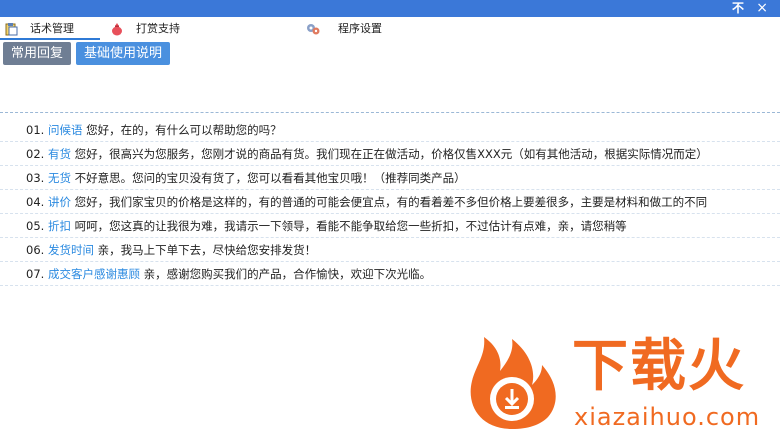  What do you see at coordinates (390, 130) in the screenshot?
I see `reply-row: 01. 问候语 您好，在的，有什么可以帮助您的吗？` at bounding box center [390, 130].